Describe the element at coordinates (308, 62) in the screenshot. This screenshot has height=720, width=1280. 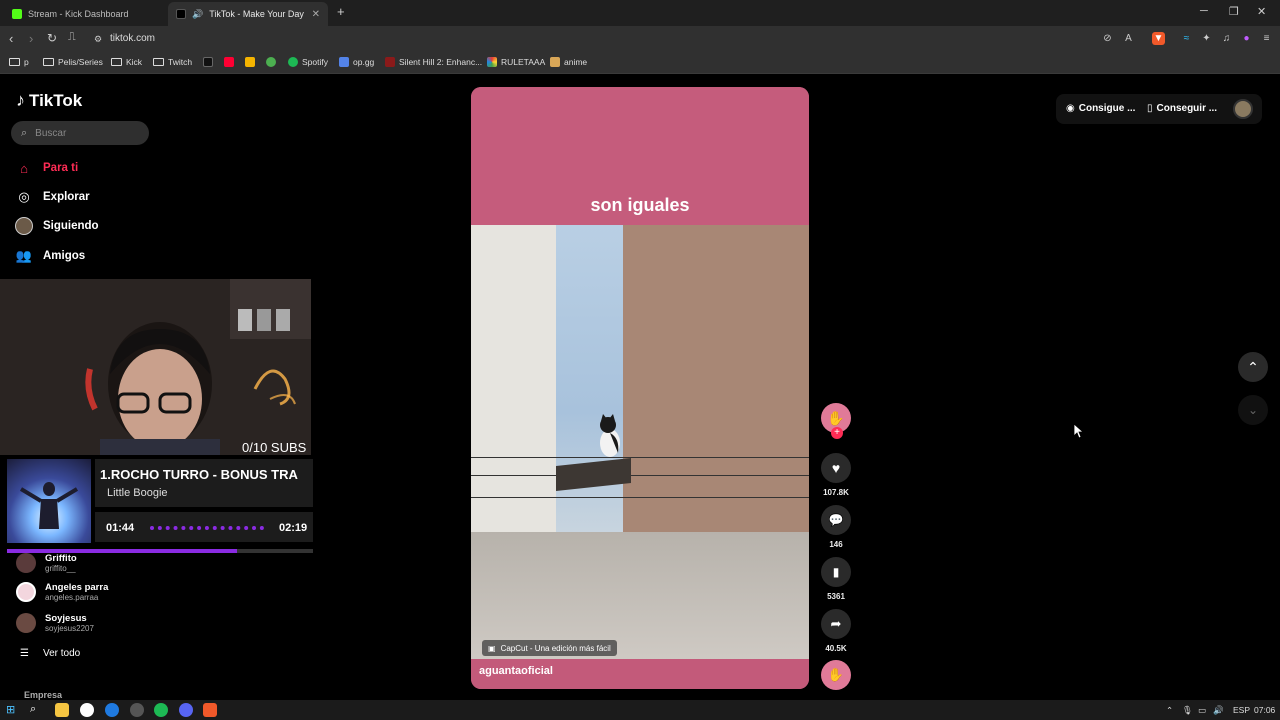
I see `bookmark-spotify: Spotify` at that location.